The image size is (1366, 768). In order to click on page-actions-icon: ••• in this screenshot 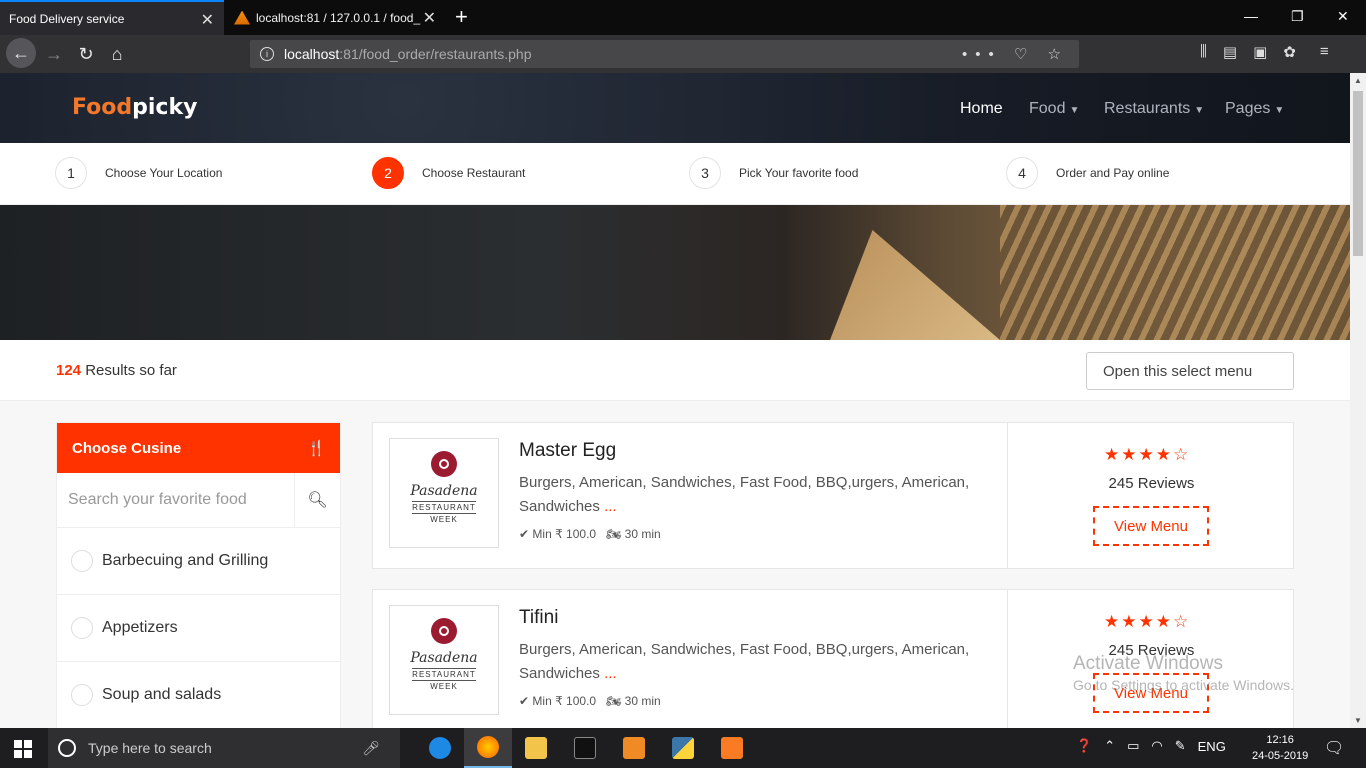, I will do `click(982, 54)`.